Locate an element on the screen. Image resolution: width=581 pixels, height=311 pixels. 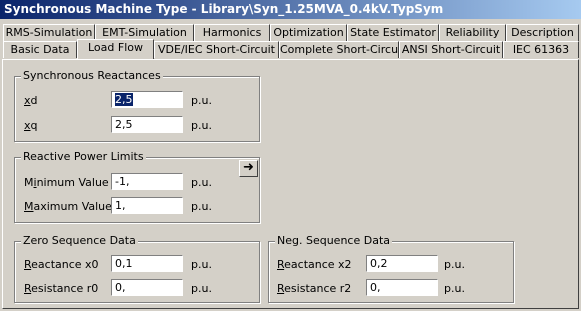
xd-label: xd is located at coordinates (31, 100).